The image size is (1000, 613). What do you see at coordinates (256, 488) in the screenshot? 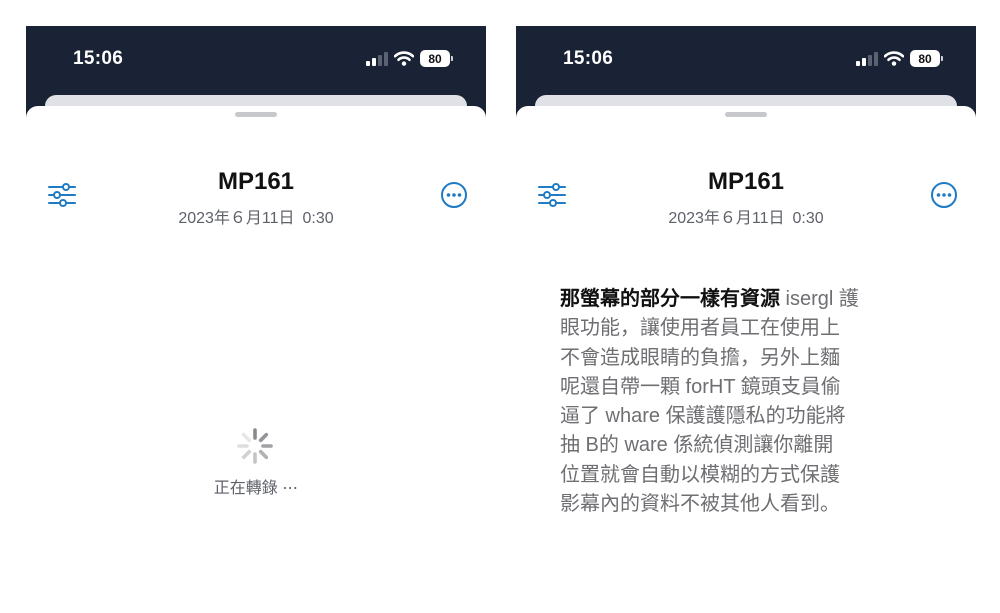
I see `transcribing-status: 正在轉錄 ⋯` at bounding box center [256, 488].